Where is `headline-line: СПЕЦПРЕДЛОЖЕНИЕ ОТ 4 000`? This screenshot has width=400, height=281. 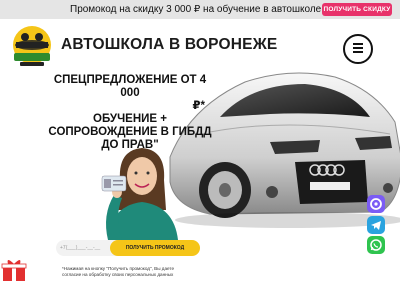 headline-line: СПЕЦПРЕДЛОЖЕНИЕ ОТ 4 000 is located at coordinates (130, 86).